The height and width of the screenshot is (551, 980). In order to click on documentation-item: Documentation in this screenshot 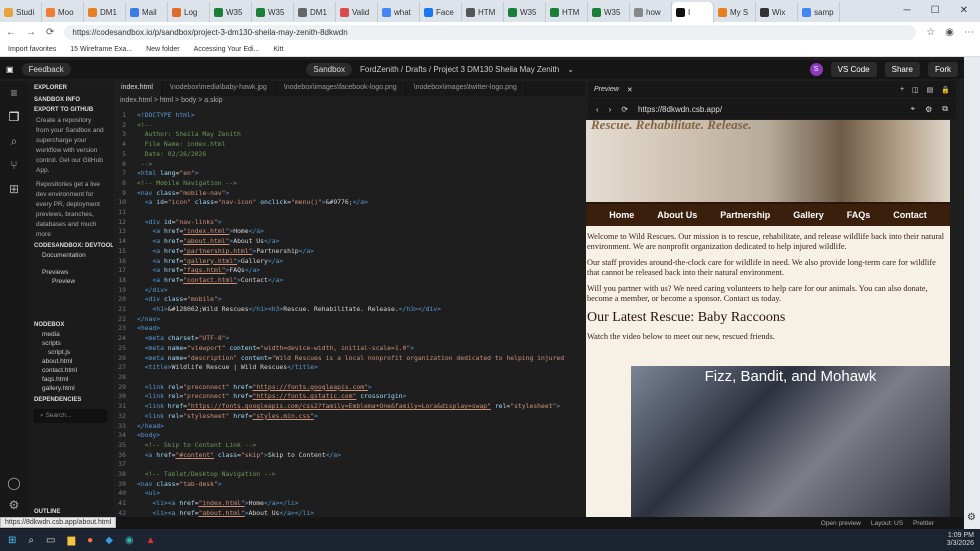, I will do `click(70, 255)`.